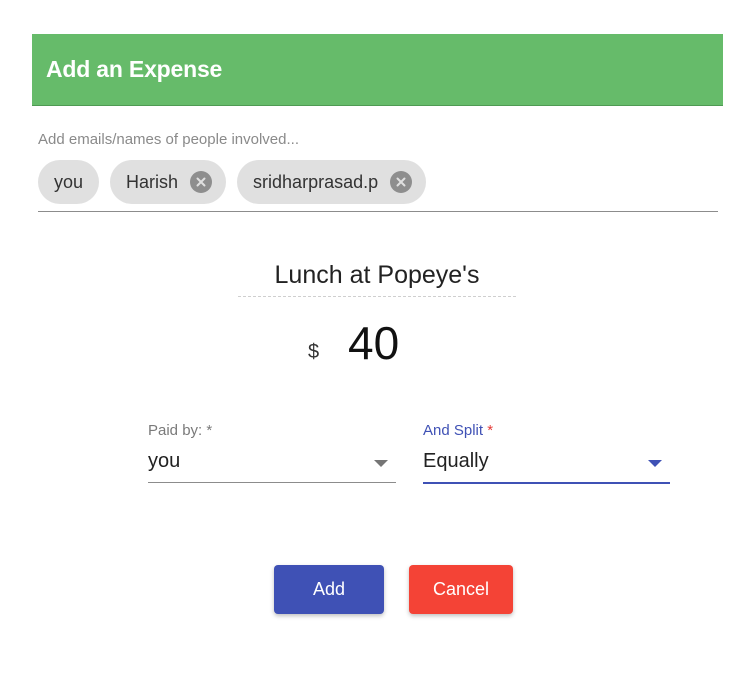 Image resolution: width=753 pixels, height=686 pixels. I want to click on amount-input: 40, so click(373, 343).